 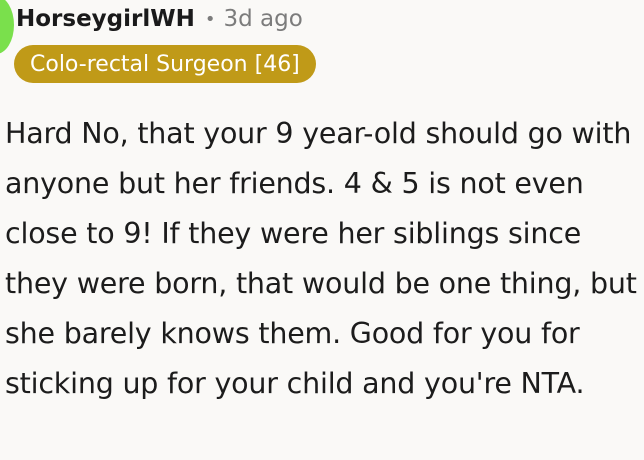 What do you see at coordinates (263, 19) in the screenshot?
I see `timestamp-link: 3d ago` at bounding box center [263, 19].